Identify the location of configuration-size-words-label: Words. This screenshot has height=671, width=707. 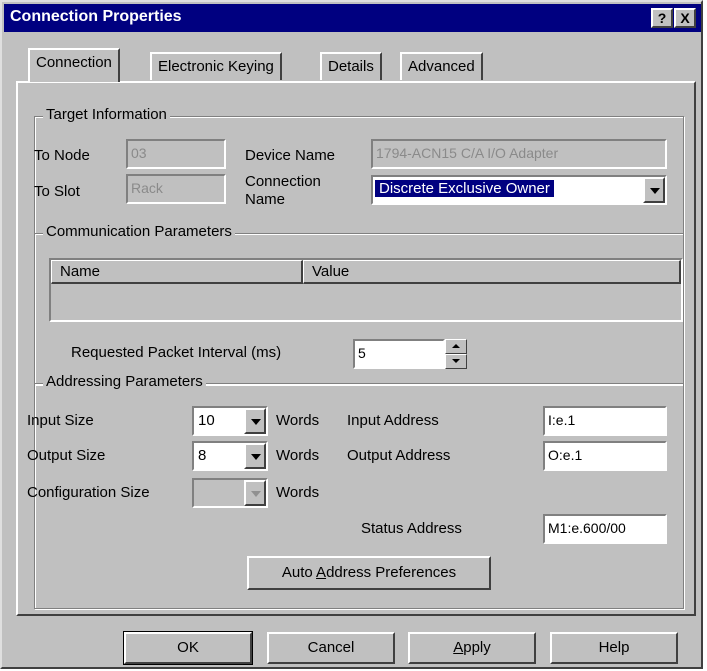
(298, 492).